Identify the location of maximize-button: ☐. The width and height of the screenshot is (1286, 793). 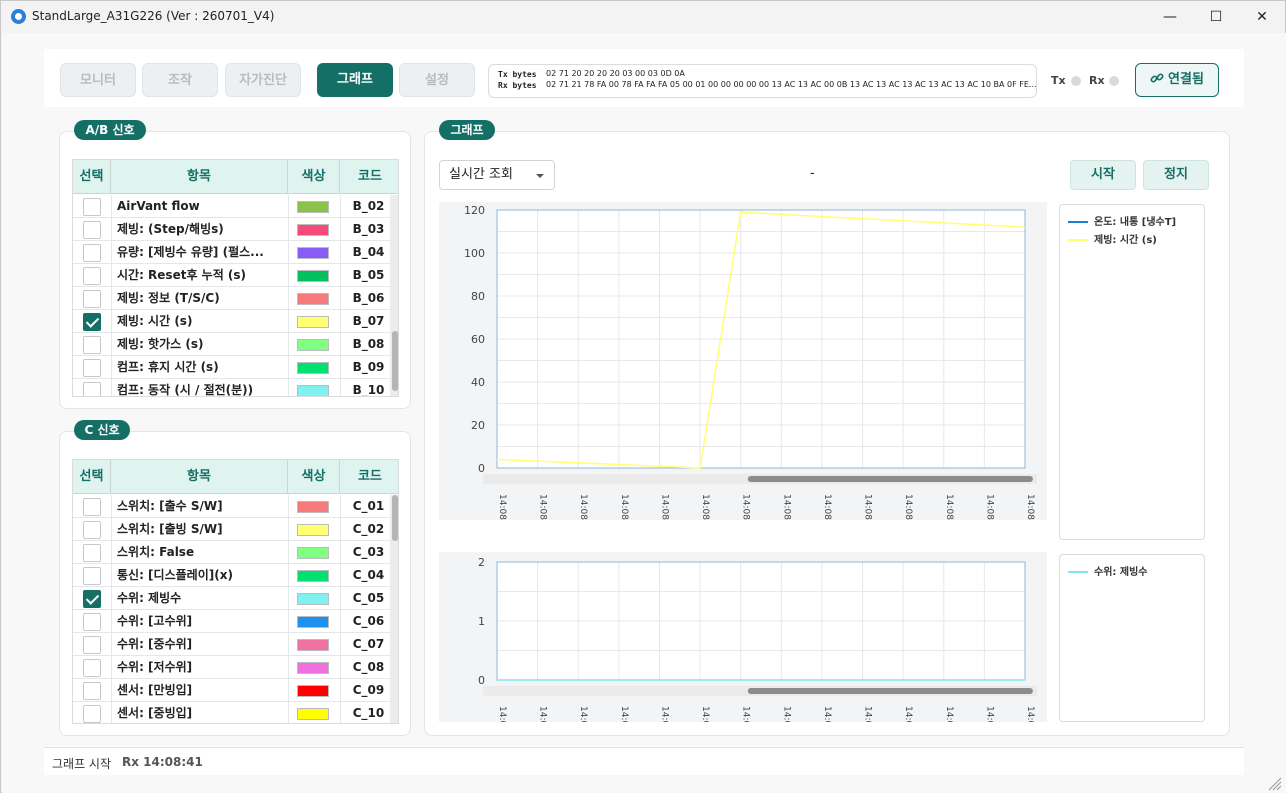
(1216, 17).